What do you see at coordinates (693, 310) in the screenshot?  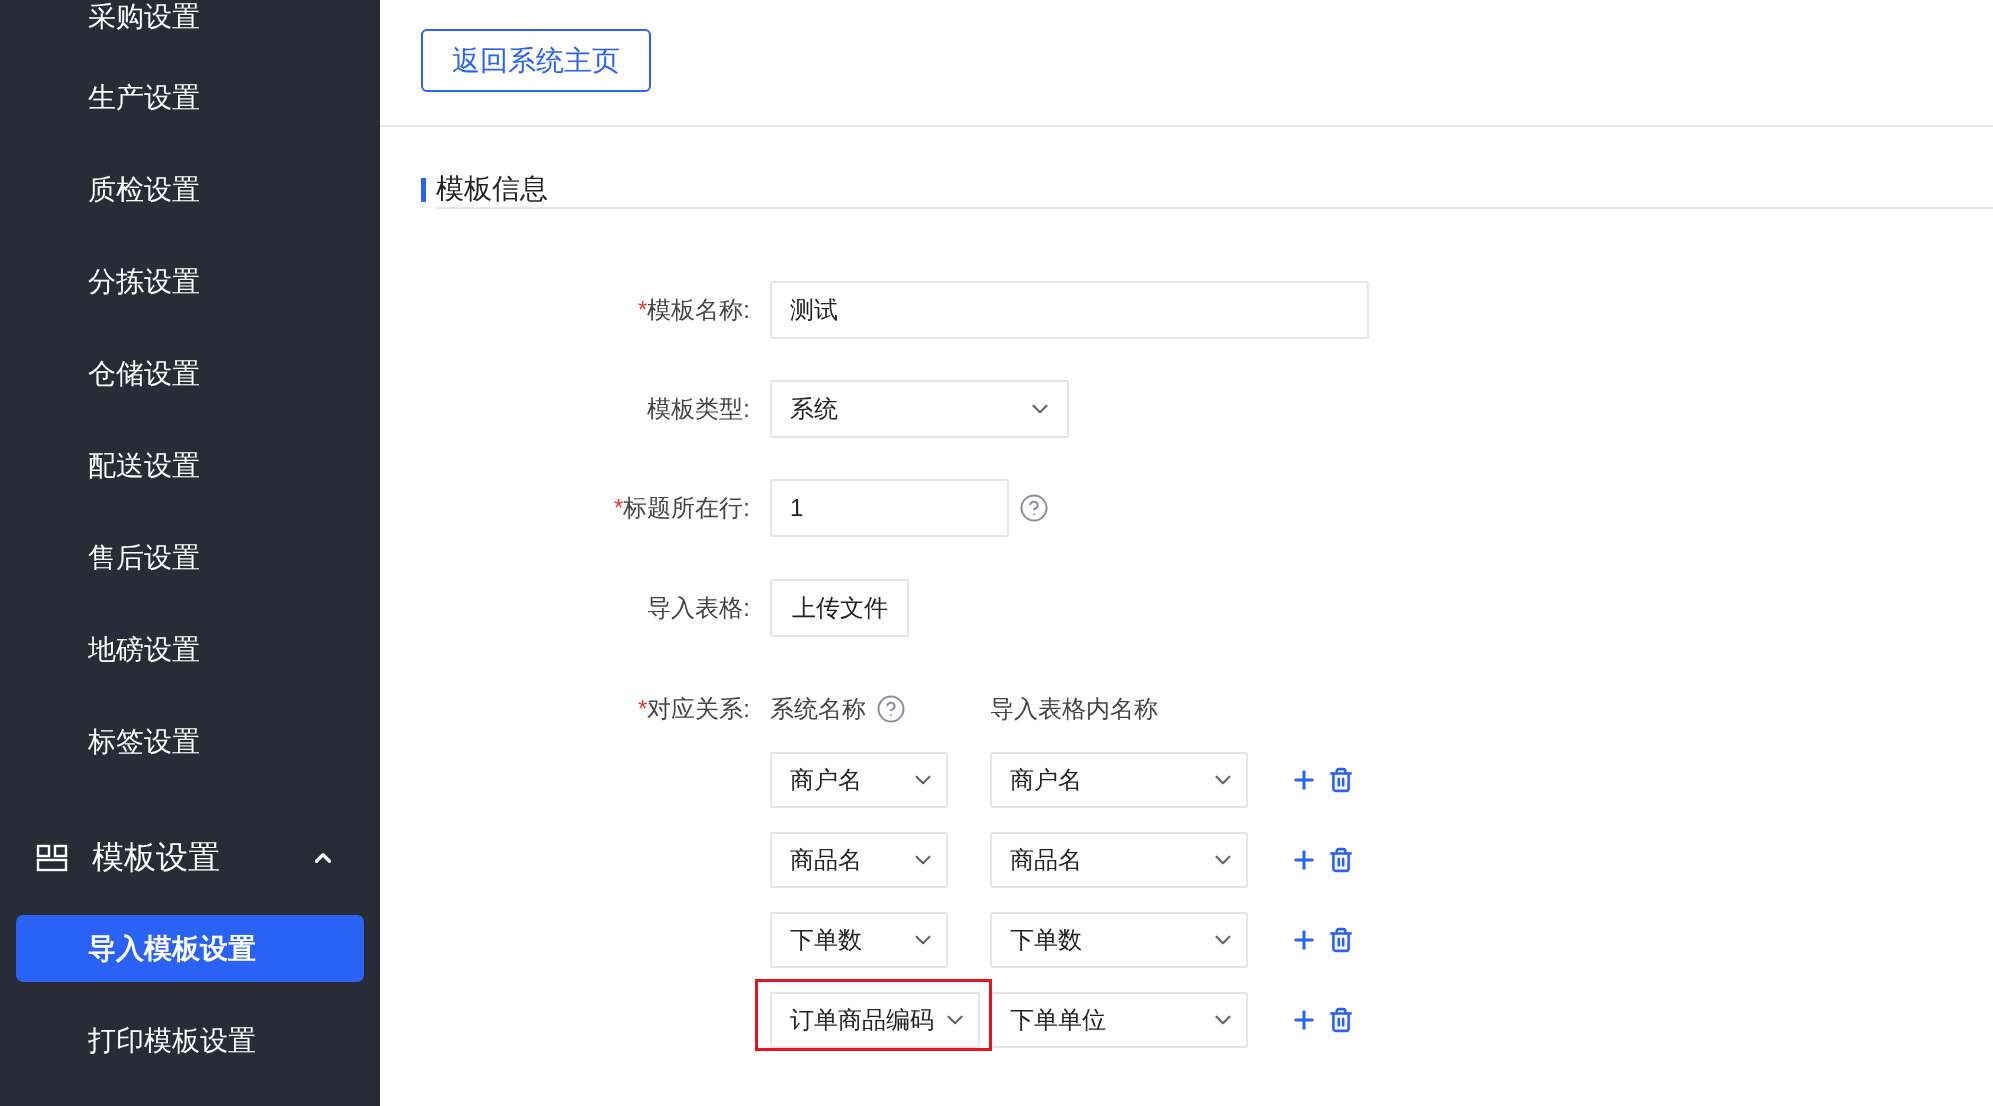 I see `field-label: *模板名称:` at bounding box center [693, 310].